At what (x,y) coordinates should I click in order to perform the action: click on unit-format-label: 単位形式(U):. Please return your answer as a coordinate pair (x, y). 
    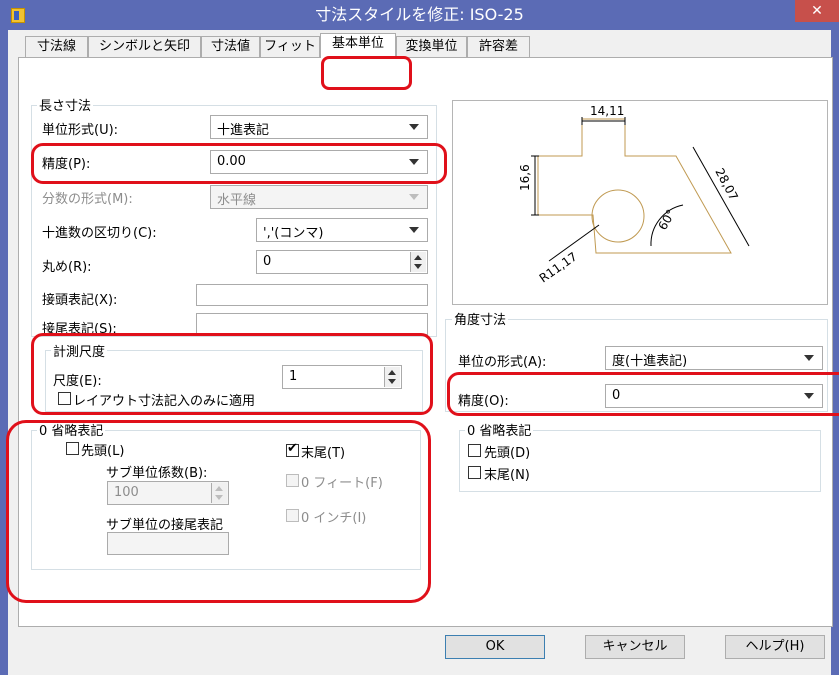
    Looking at the image, I should click on (80, 130).